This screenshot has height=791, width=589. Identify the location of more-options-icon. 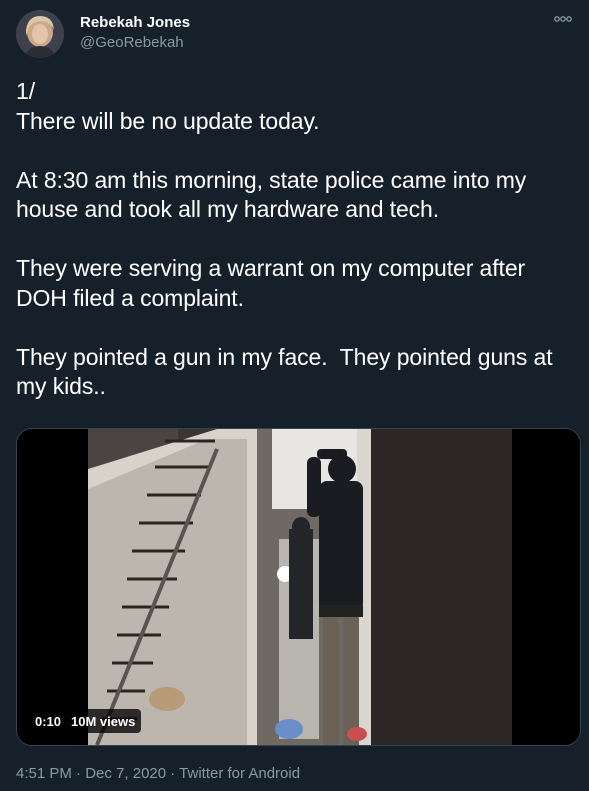
(563, 19).